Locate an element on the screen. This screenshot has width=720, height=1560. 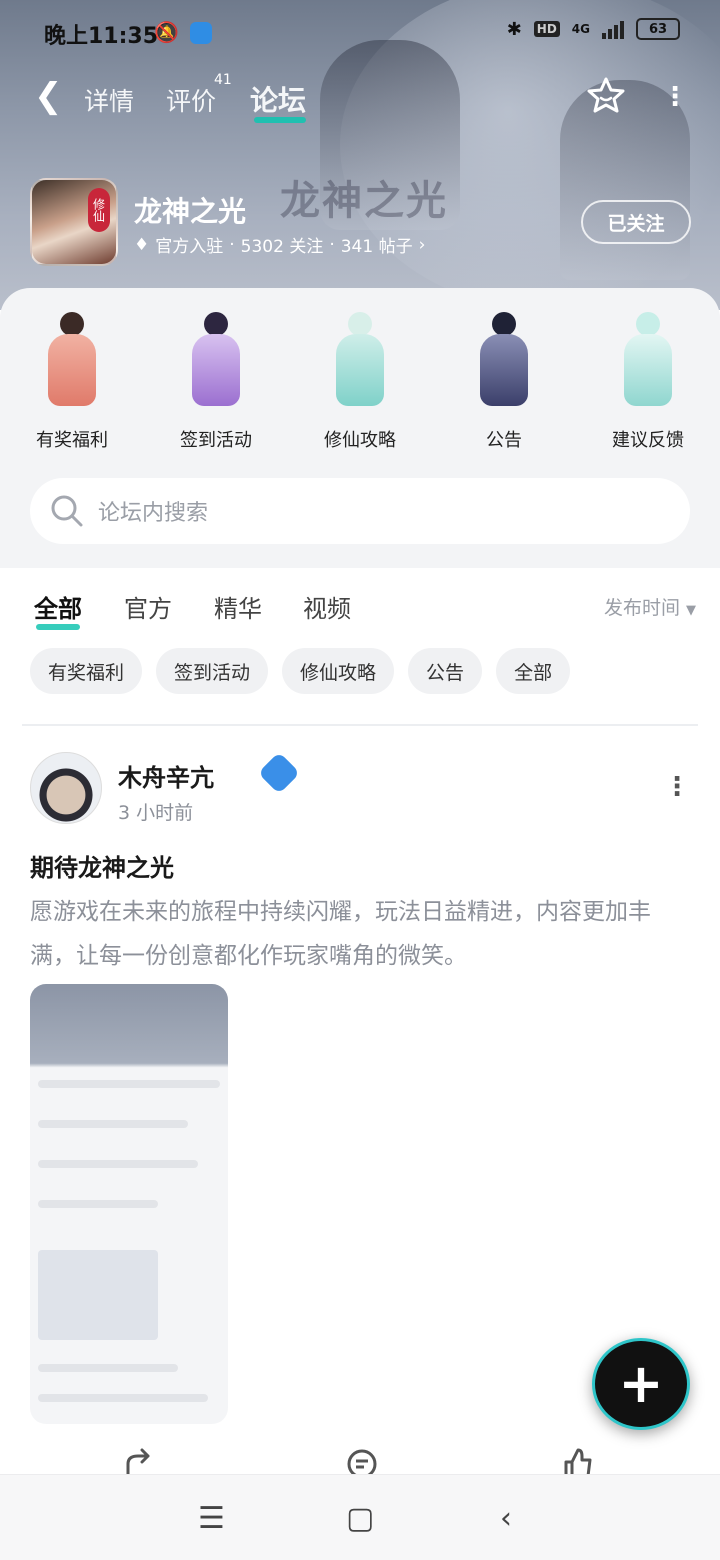
create-post-button: + is located at coordinates (641, 1384).